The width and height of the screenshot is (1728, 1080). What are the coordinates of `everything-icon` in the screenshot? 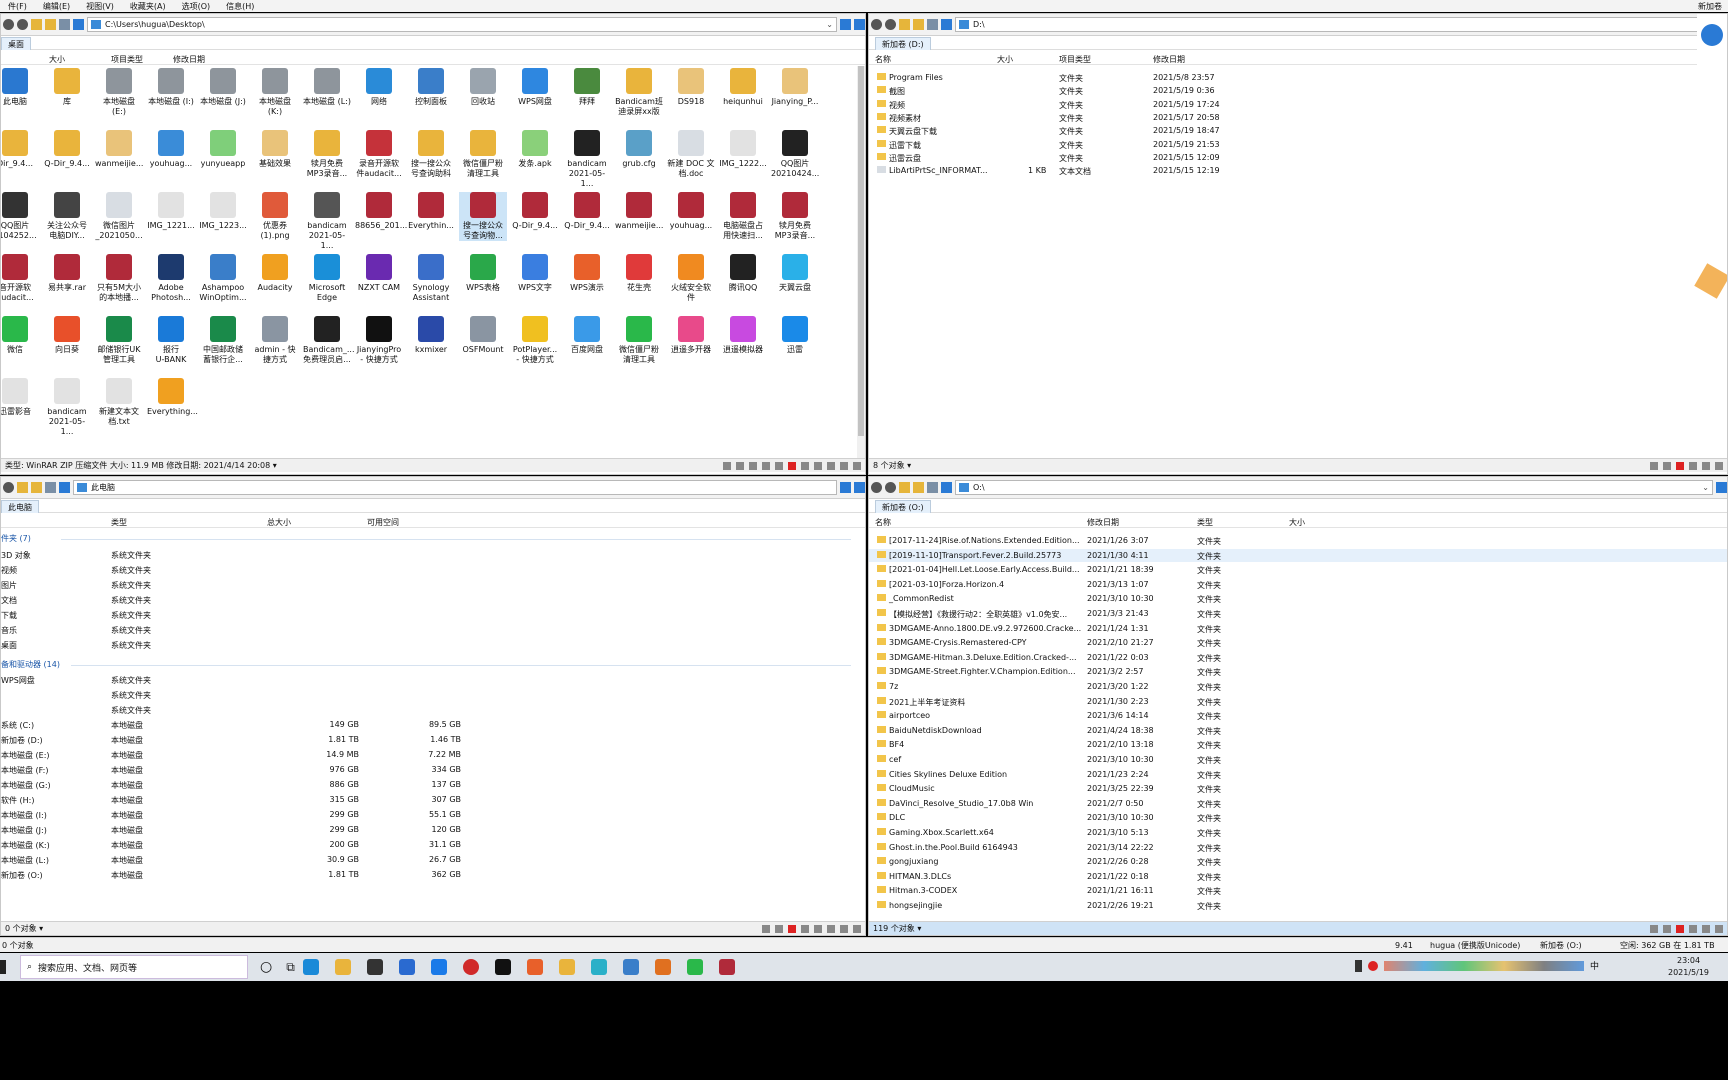 It's located at (662, 967).